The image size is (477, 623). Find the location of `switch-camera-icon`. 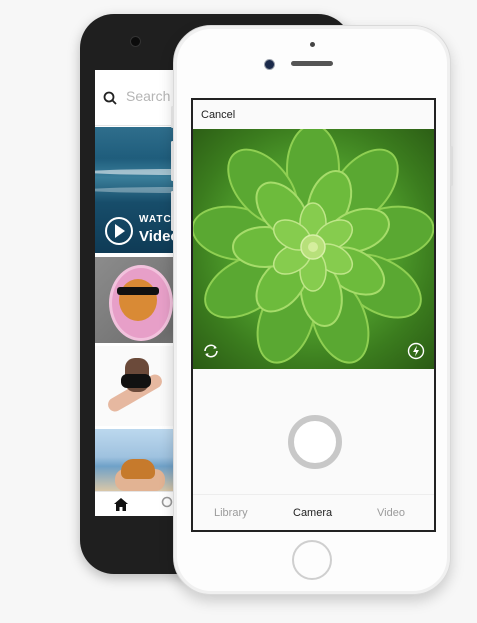

switch-camera-icon is located at coordinates (211, 351).